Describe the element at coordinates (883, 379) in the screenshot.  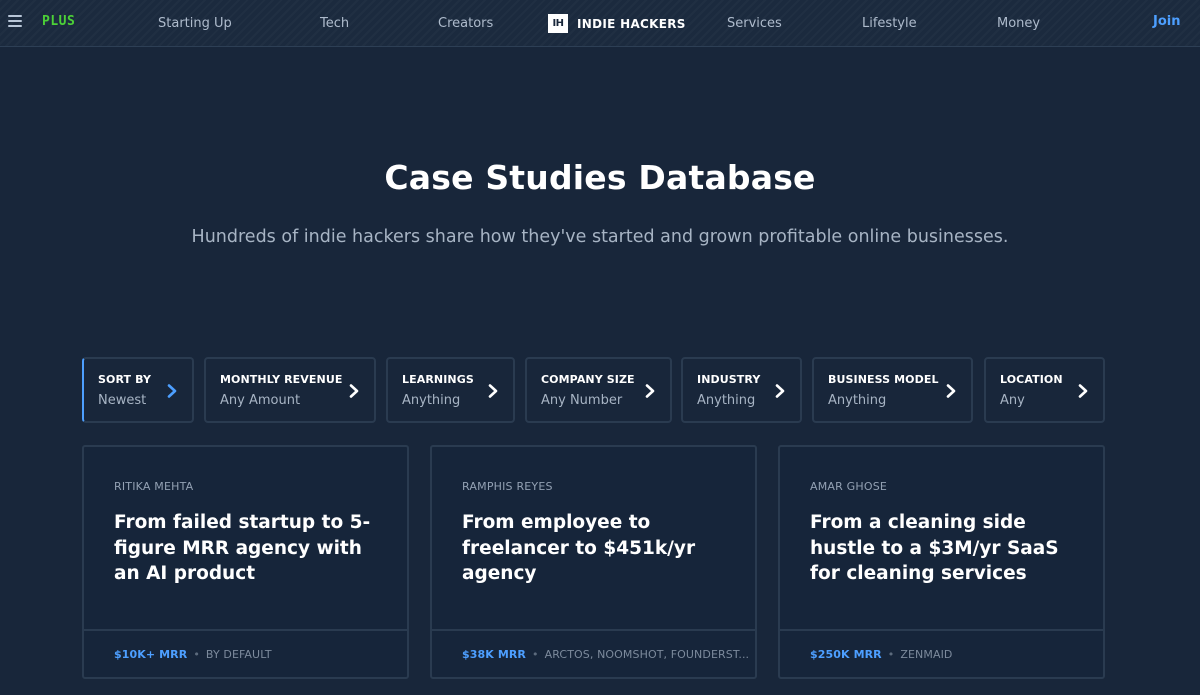
I see `filter-label: BUSINESS MODEL` at that location.